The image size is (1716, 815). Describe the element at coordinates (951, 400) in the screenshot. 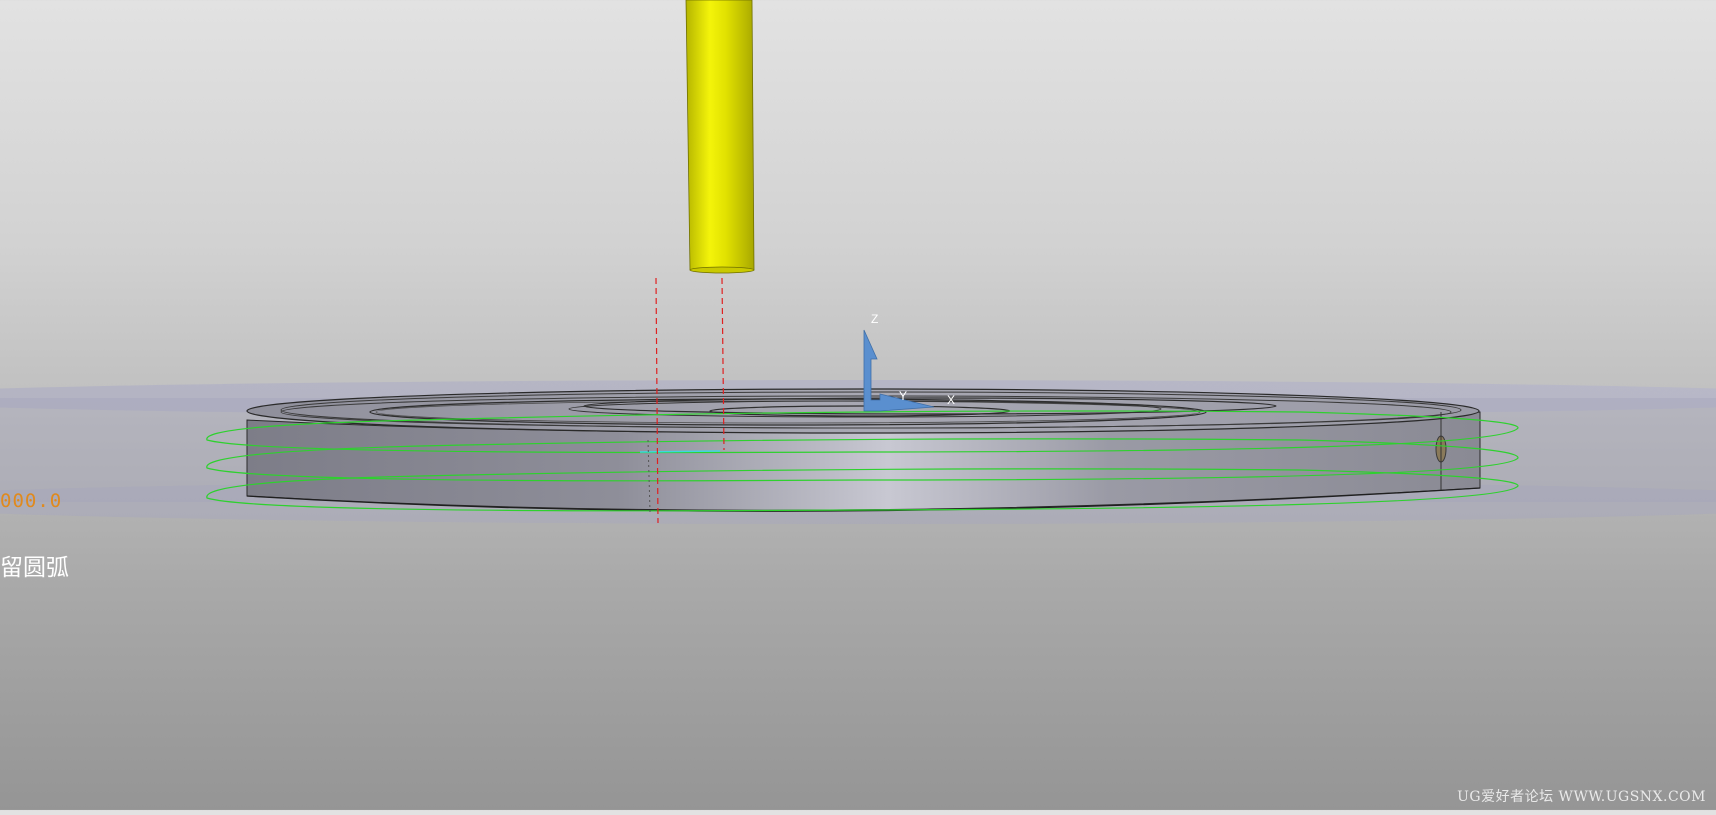

I see `csys-x-label: X` at that location.